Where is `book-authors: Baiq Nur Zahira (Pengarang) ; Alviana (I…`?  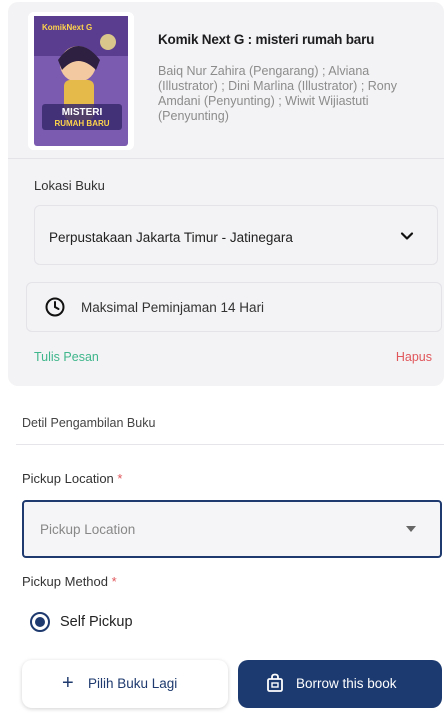 book-authors: Baiq Nur Zahira (Pengarang) ; Alviana (I… is located at coordinates (277, 93).